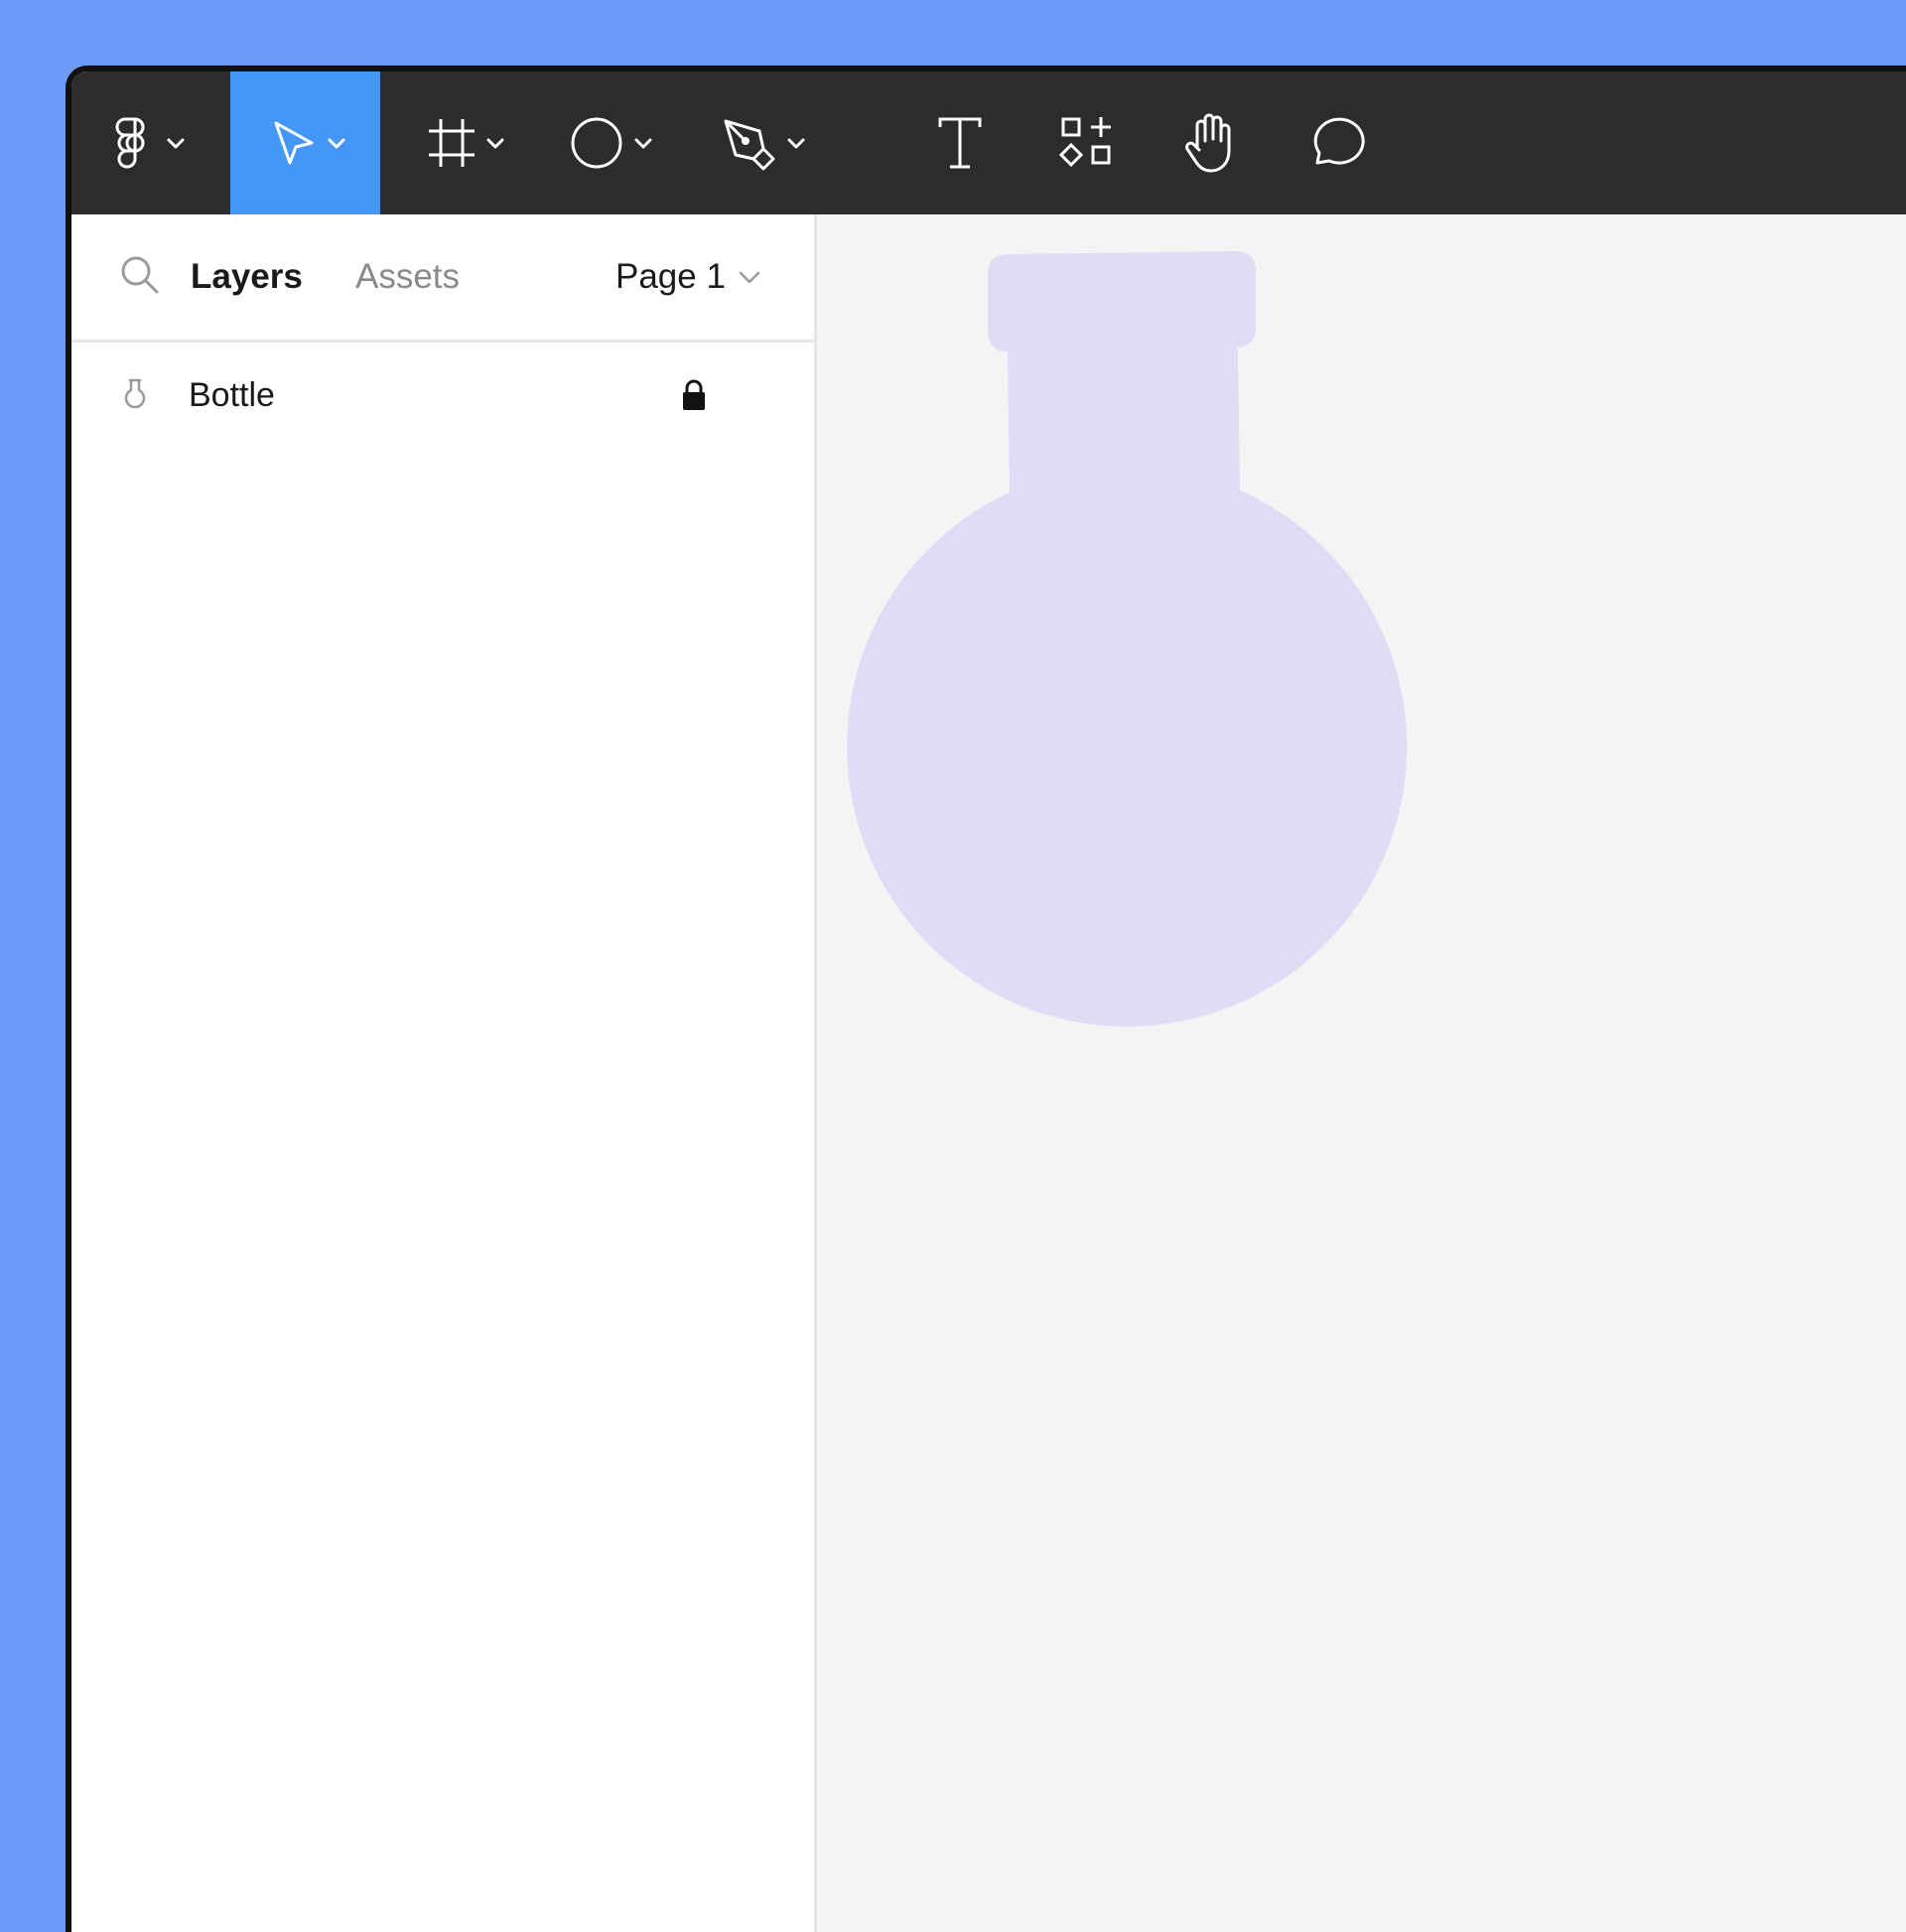 The image size is (1906, 1932). Describe the element at coordinates (442, 395) in the screenshot. I see `layer-row-bottle: Bottle` at that location.